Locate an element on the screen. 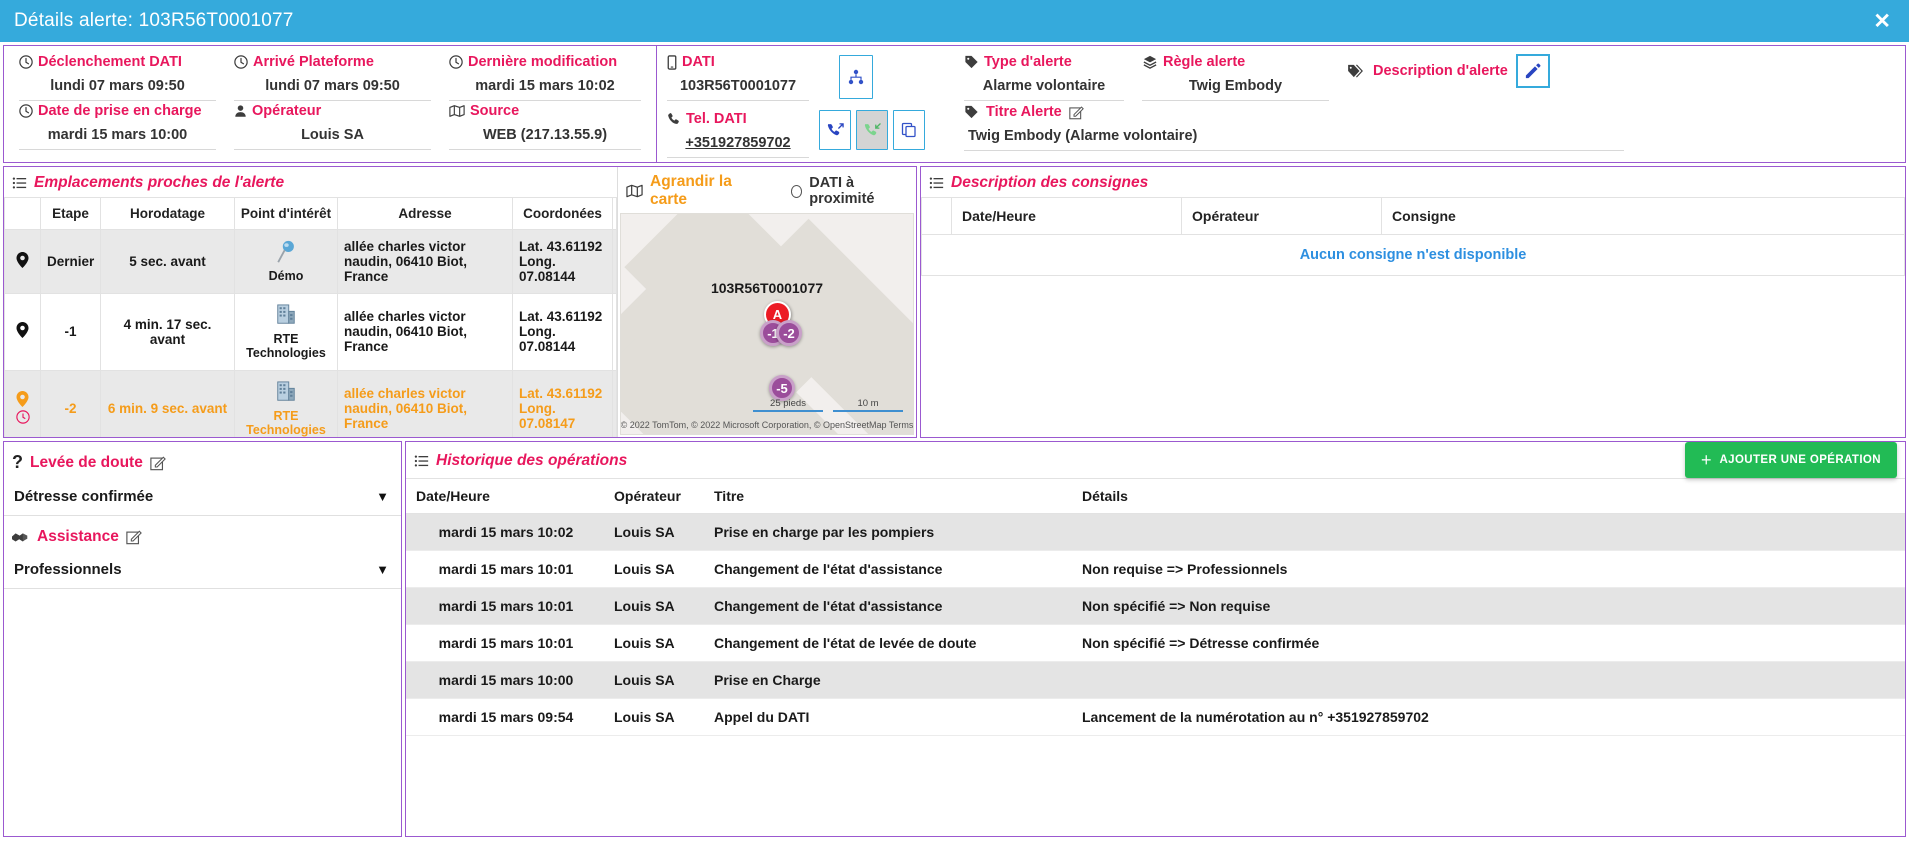  assistance-section-header: Assistance is located at coordinates (202, 533).